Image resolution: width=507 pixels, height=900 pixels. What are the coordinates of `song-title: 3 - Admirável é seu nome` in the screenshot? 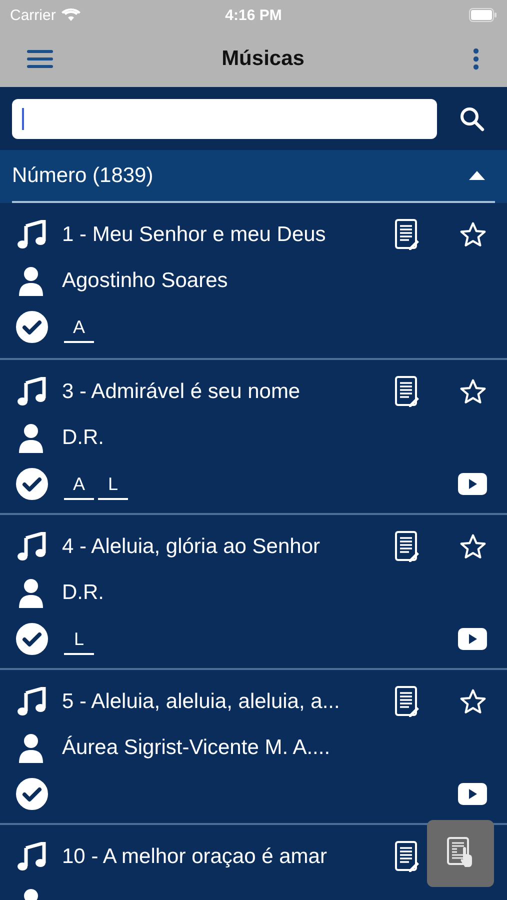 It's located at (228, 392).